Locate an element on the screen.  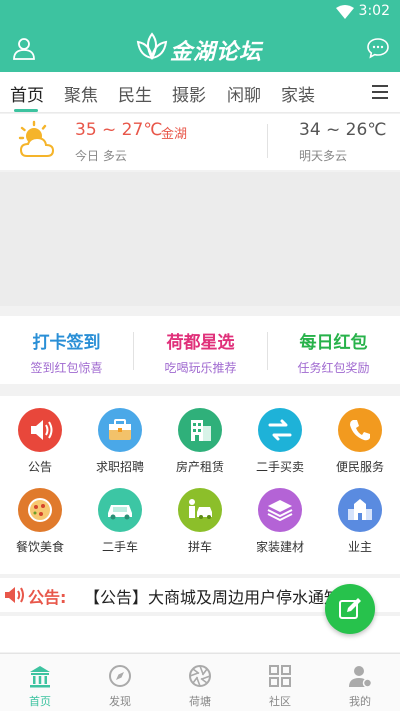
user-icon is located at coordinates (24, 48).